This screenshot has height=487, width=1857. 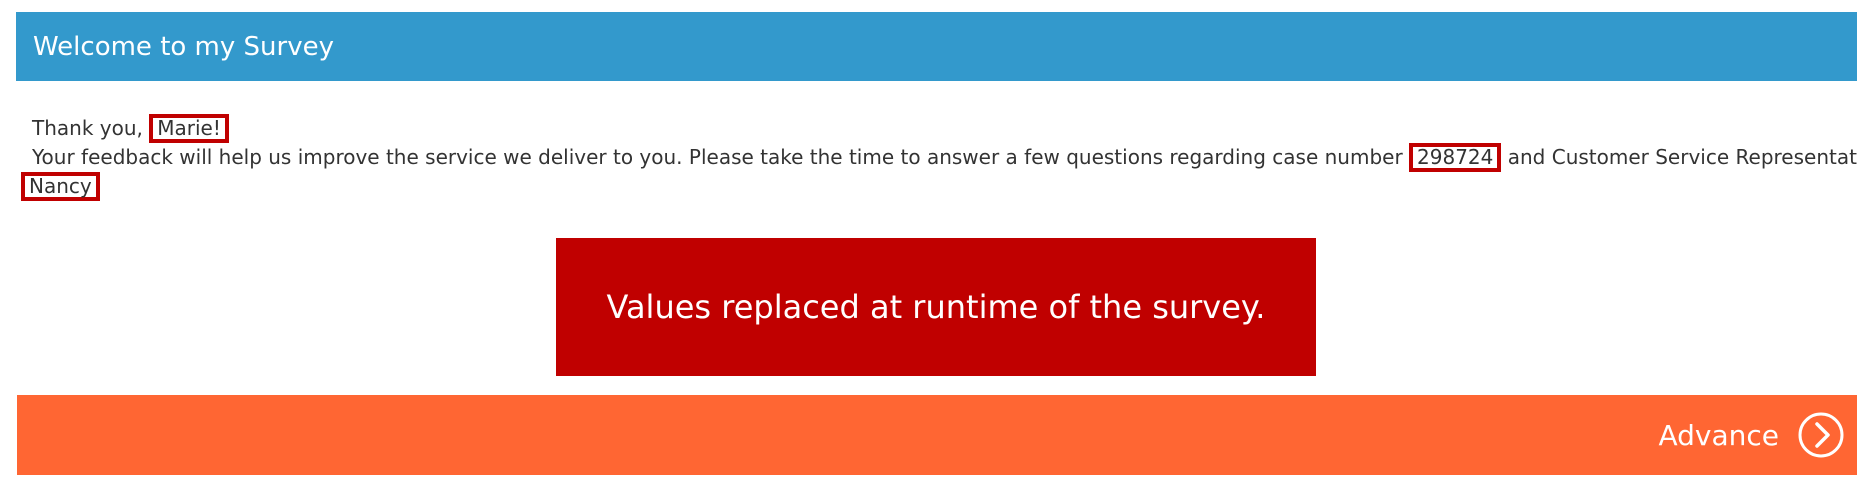 I want to click on advance-button: Advance, so click(x=1751, y=435).